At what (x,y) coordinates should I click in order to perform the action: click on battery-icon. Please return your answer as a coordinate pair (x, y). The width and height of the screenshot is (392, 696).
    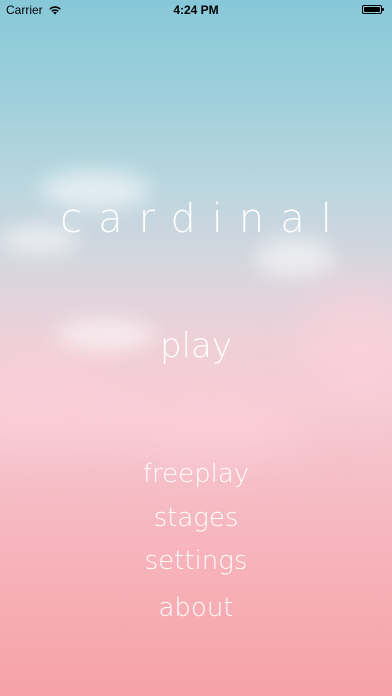
    Looking at the image, I should click on (373, 9).